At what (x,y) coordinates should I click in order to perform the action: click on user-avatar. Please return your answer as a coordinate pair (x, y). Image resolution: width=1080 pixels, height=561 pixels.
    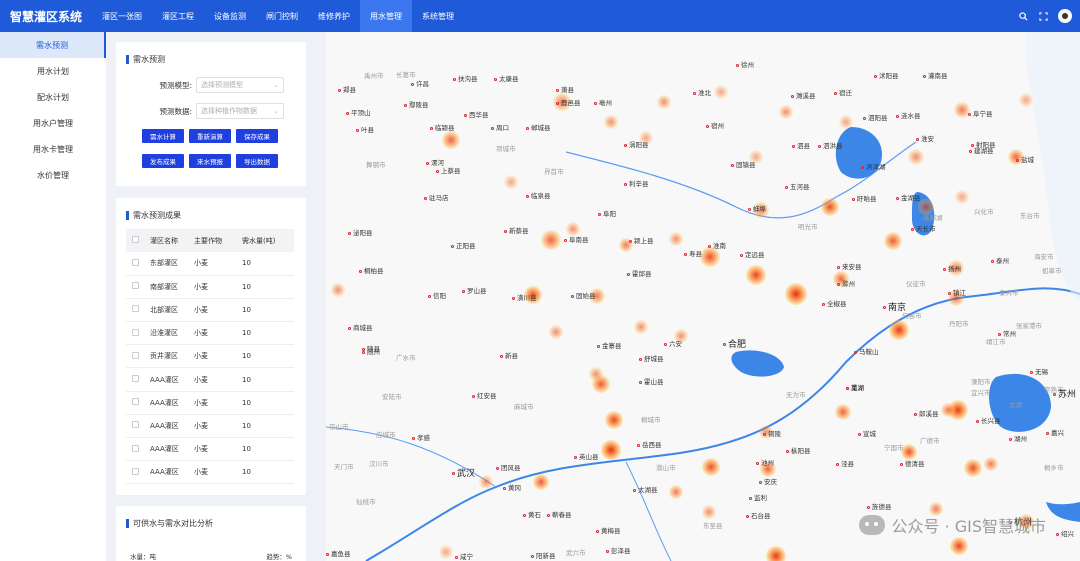
    Looking at the image, I should click on (1065, 16).